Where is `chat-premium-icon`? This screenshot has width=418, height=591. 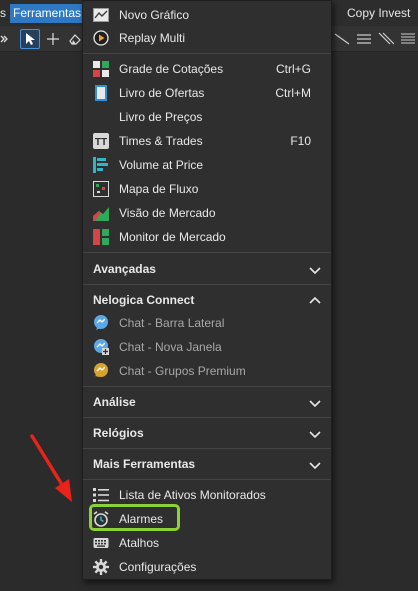 chat-premium-icon is located at coordinates (101, 371).